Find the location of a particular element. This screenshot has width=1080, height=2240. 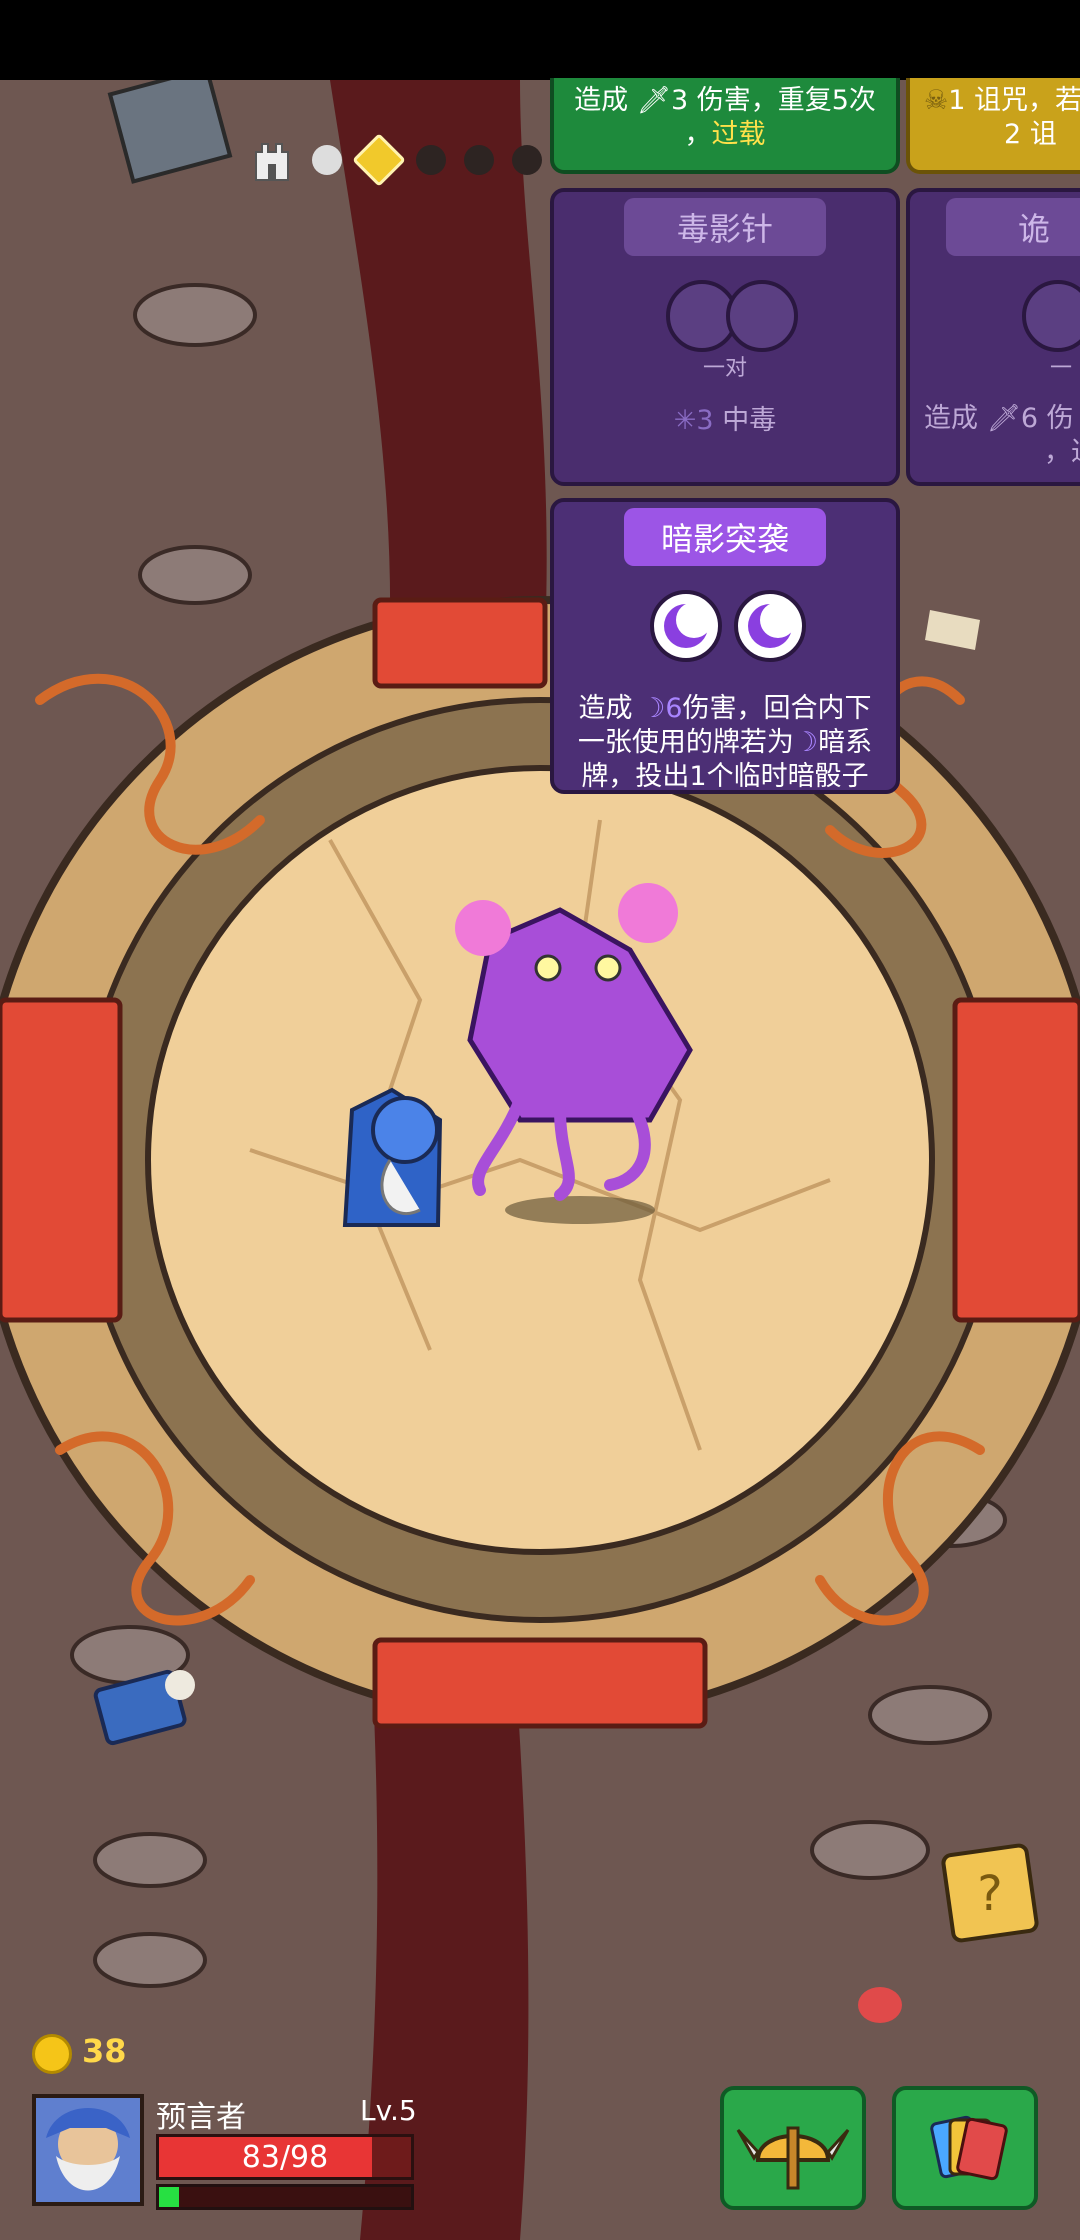

hero-avatar is located at coordinates (88, 2150).